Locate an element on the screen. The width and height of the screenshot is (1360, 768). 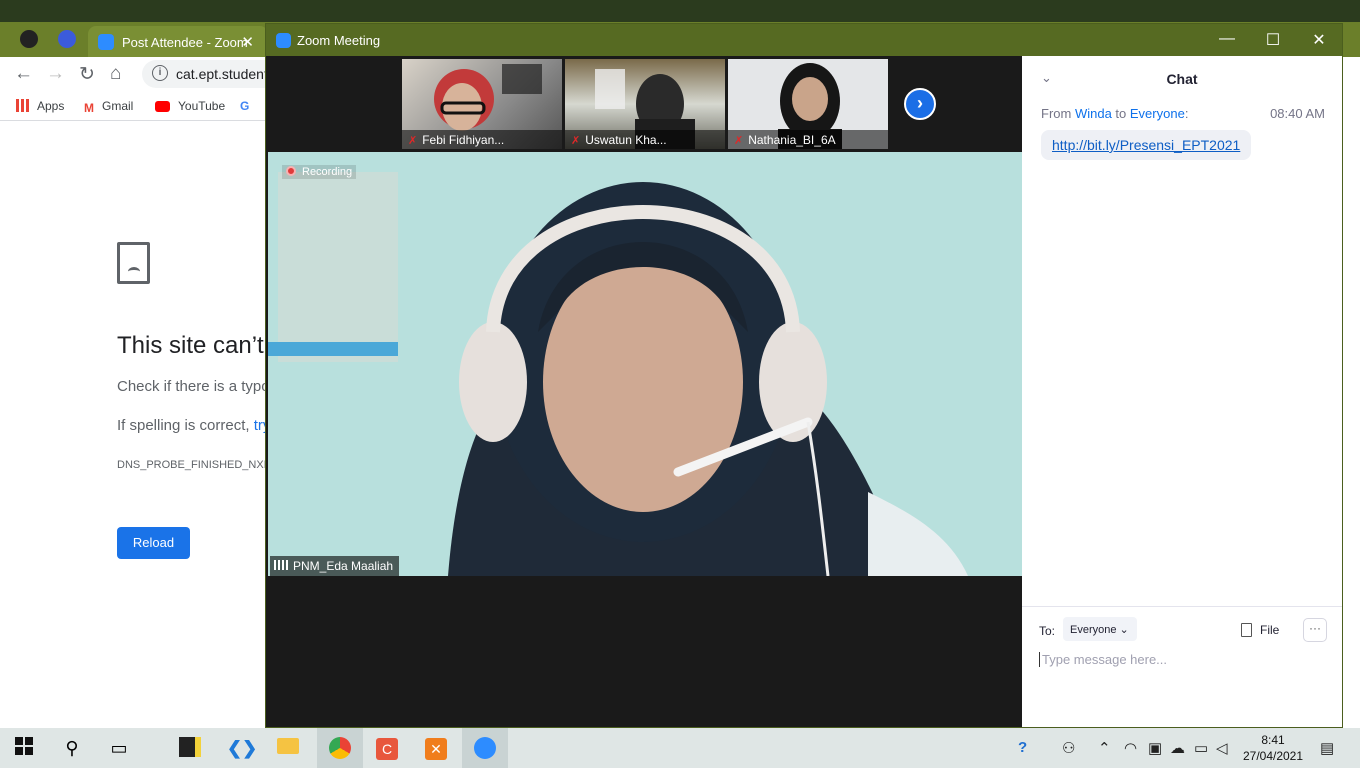
show-hidden-icons: ⌃ is located at coordinates (1104, 748).